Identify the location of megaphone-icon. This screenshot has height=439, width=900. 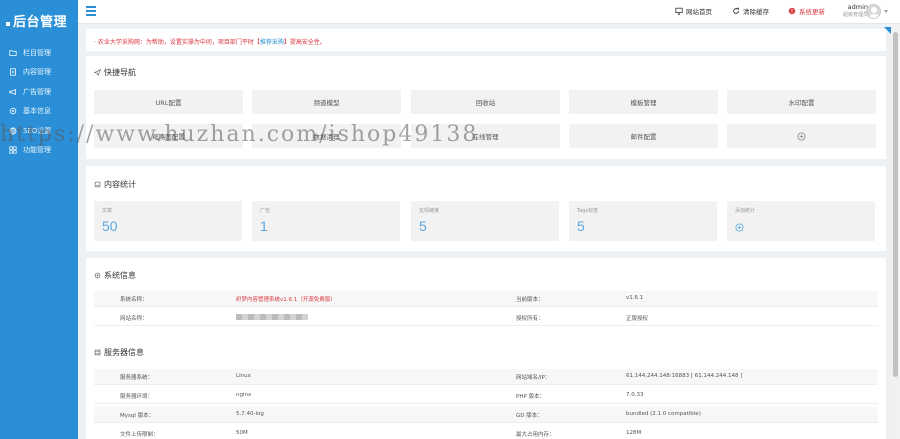
(13, 92).